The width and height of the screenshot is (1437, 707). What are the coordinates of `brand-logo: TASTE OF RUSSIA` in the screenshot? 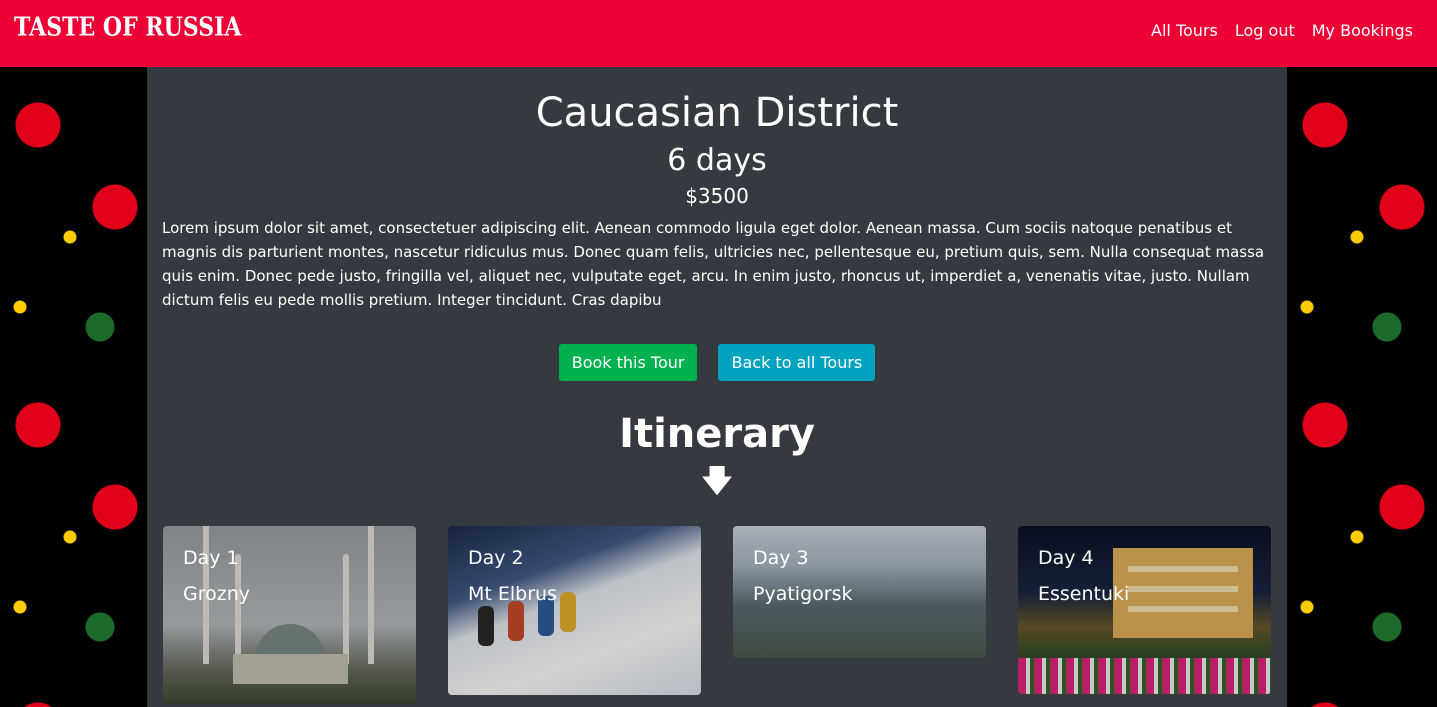 It's located at (128, 26).